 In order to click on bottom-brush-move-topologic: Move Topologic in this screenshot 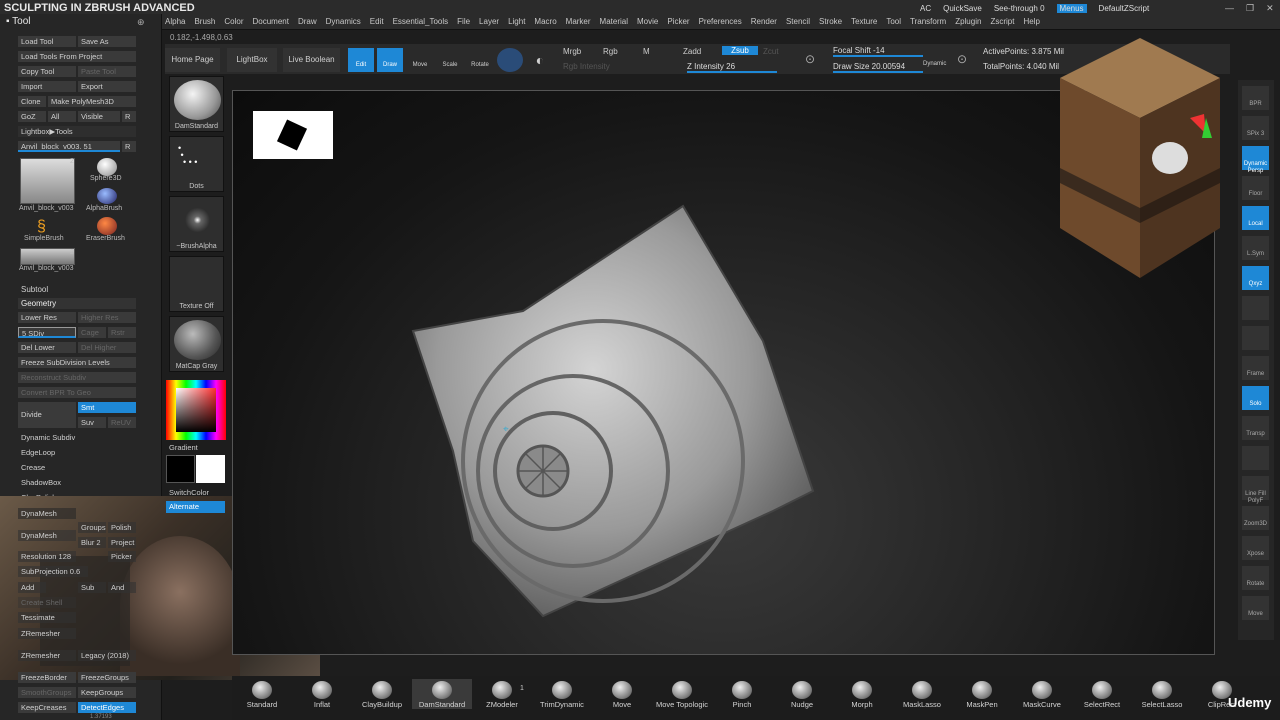, I will do `click(682, 694)`.